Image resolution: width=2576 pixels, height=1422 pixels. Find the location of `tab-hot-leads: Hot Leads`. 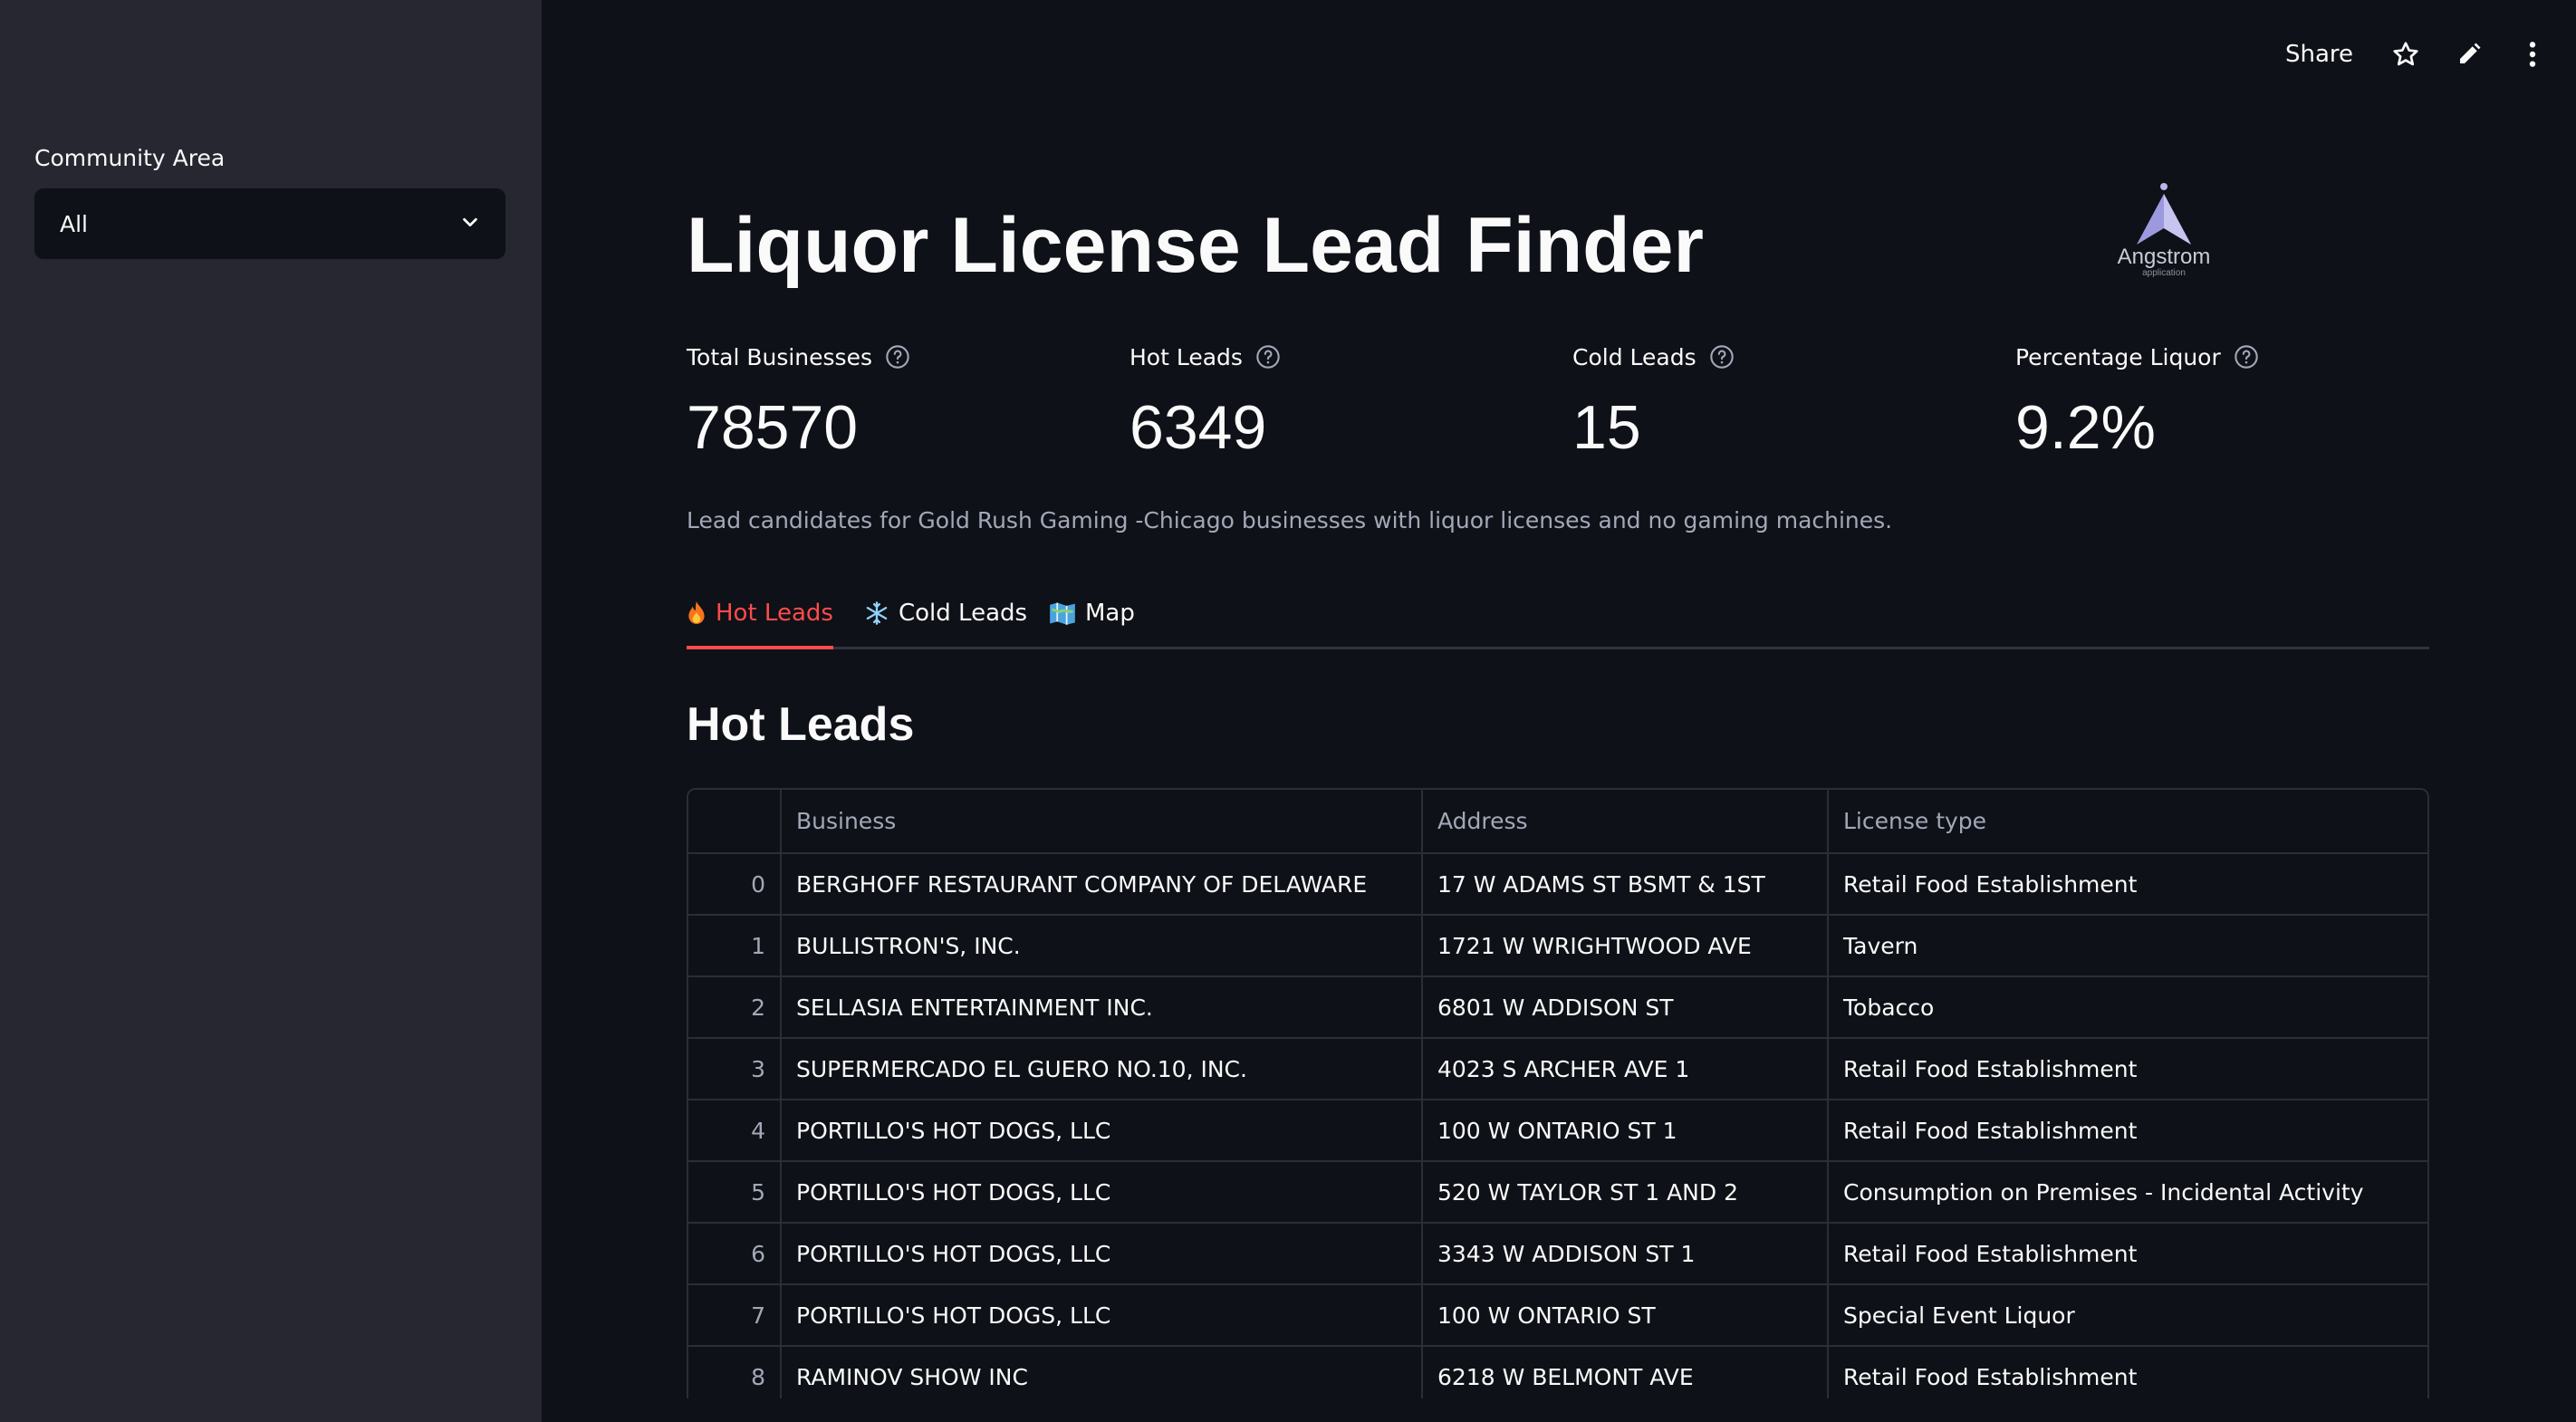

tab-hot-leads: Hot Leads is located at coordinates (760, 614).